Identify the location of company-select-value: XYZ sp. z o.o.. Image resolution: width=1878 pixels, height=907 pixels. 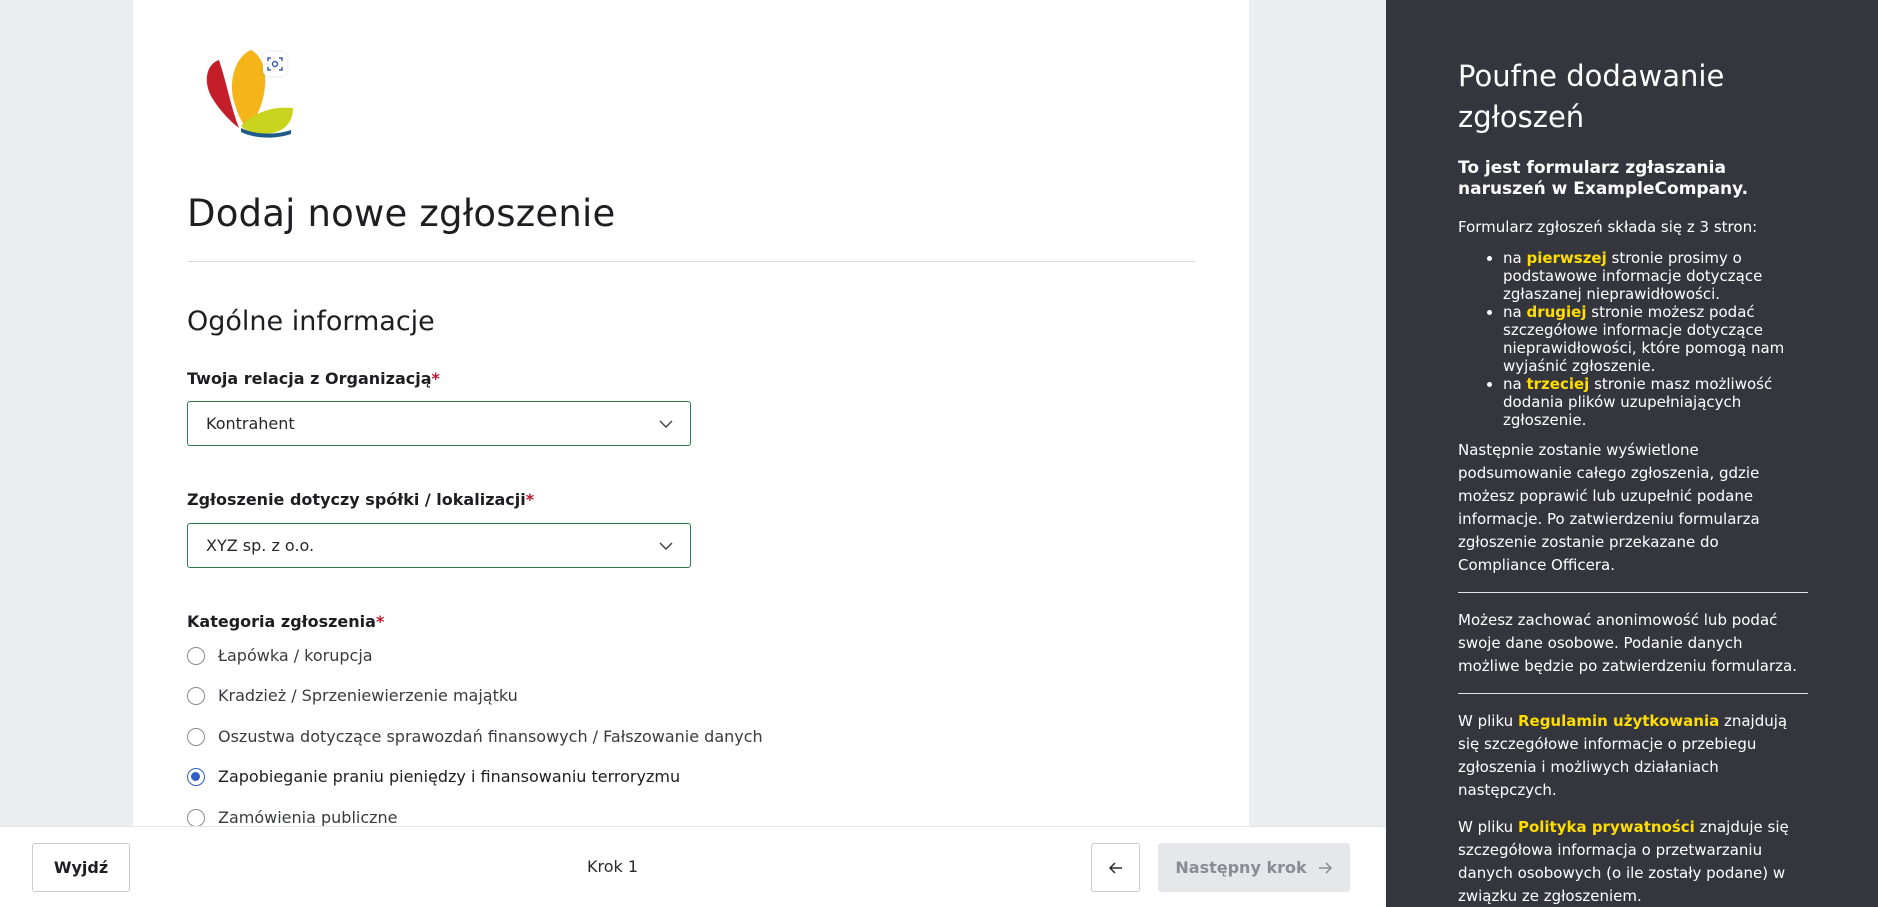
(260, 545).